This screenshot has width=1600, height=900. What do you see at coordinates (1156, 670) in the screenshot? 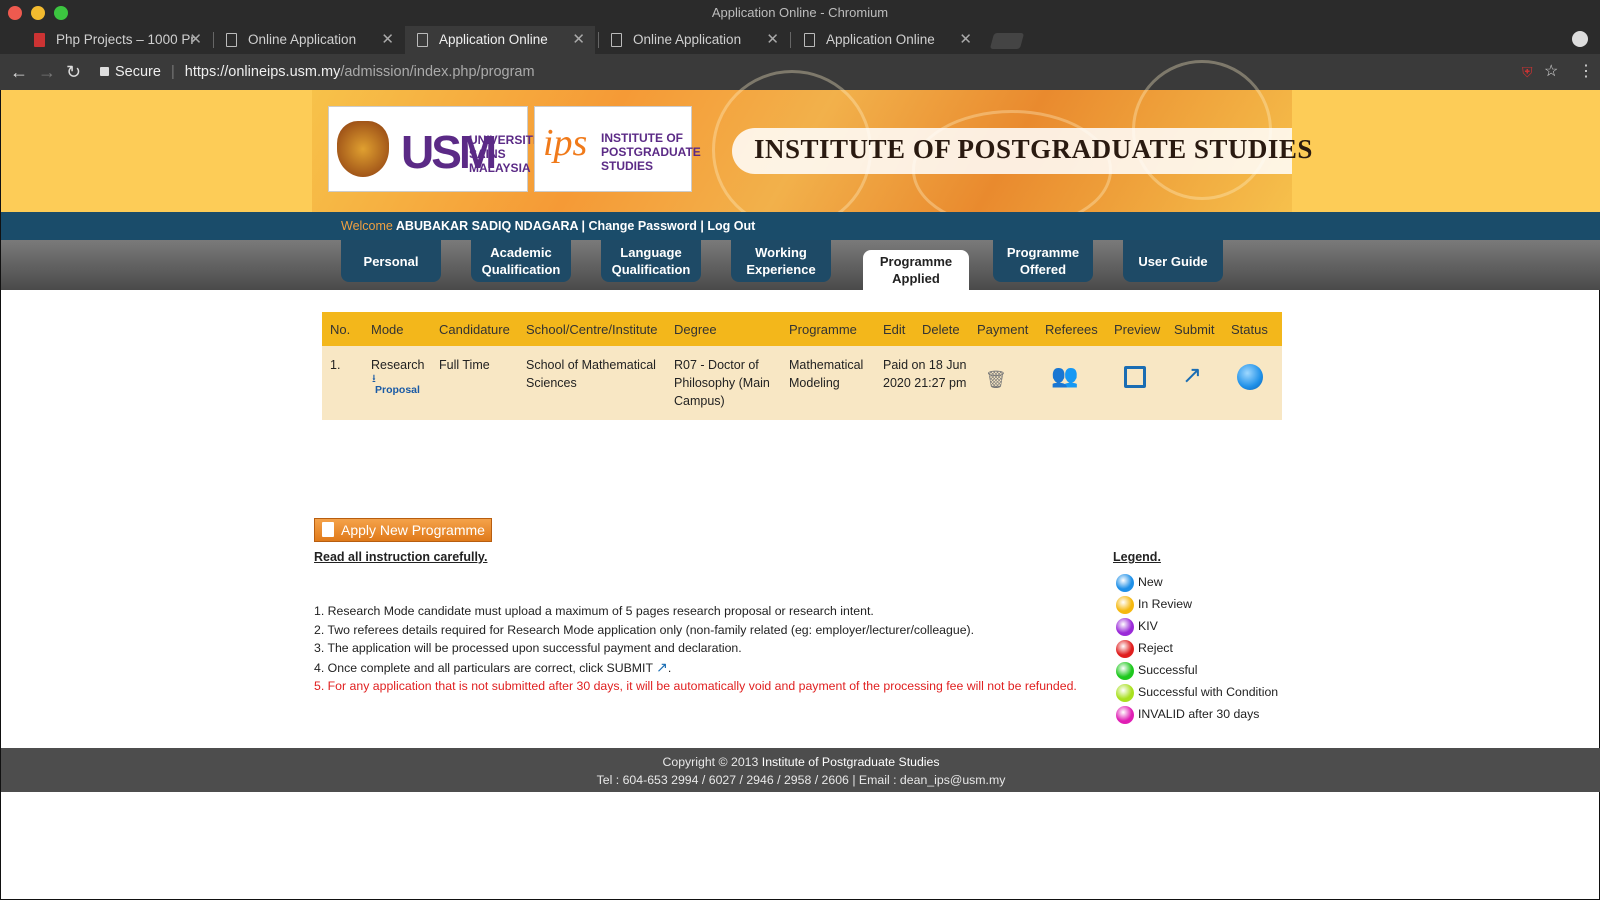
I see `legend-item-successful: Successful` at bounding box center [1156, 670].